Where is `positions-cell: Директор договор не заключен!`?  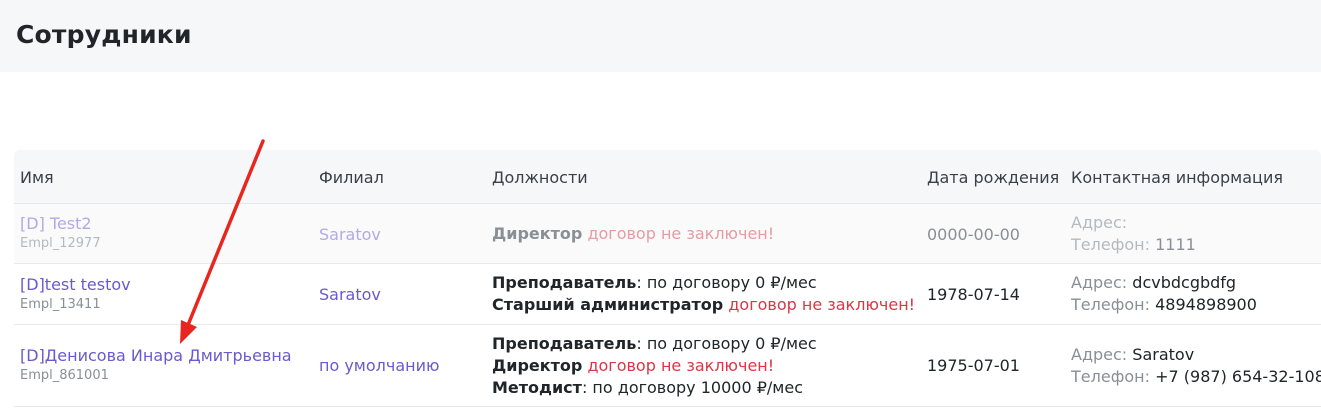
positions-cell: Директор договор не заключен! is located at coordinates (633, 234).